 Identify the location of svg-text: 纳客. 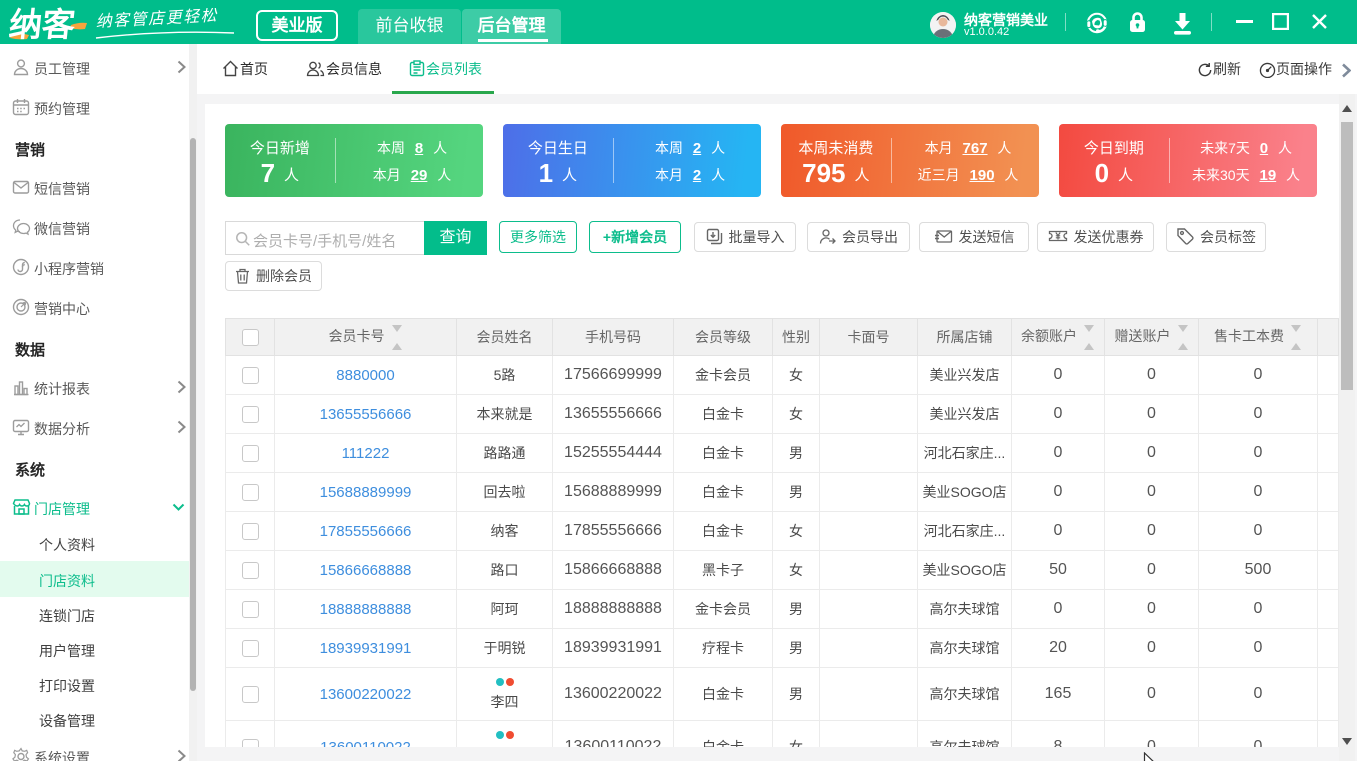
(43, 25).